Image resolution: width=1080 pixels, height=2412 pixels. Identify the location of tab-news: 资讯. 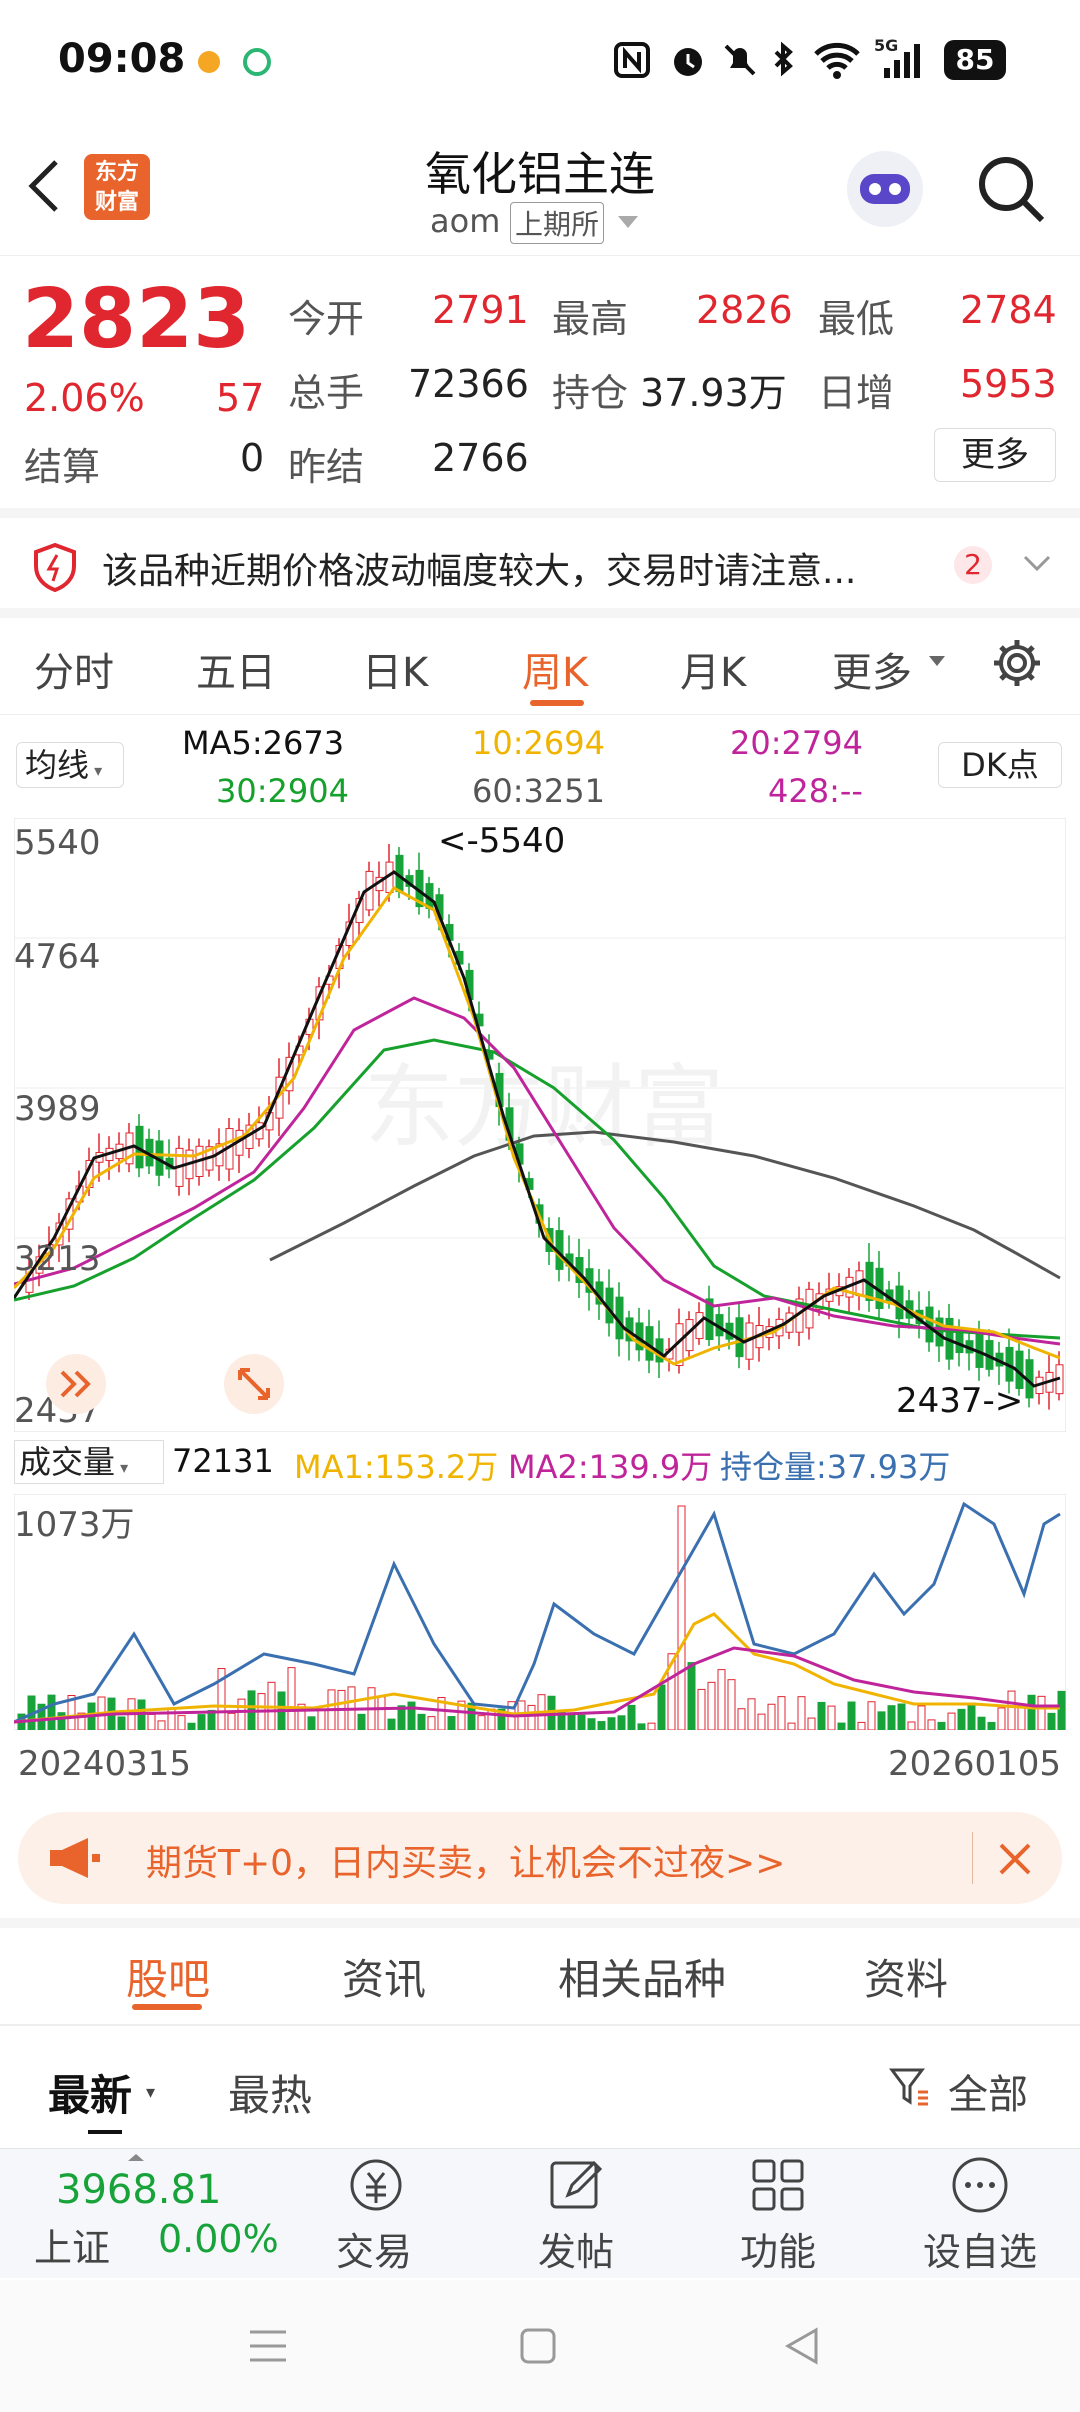
(384, 1976).